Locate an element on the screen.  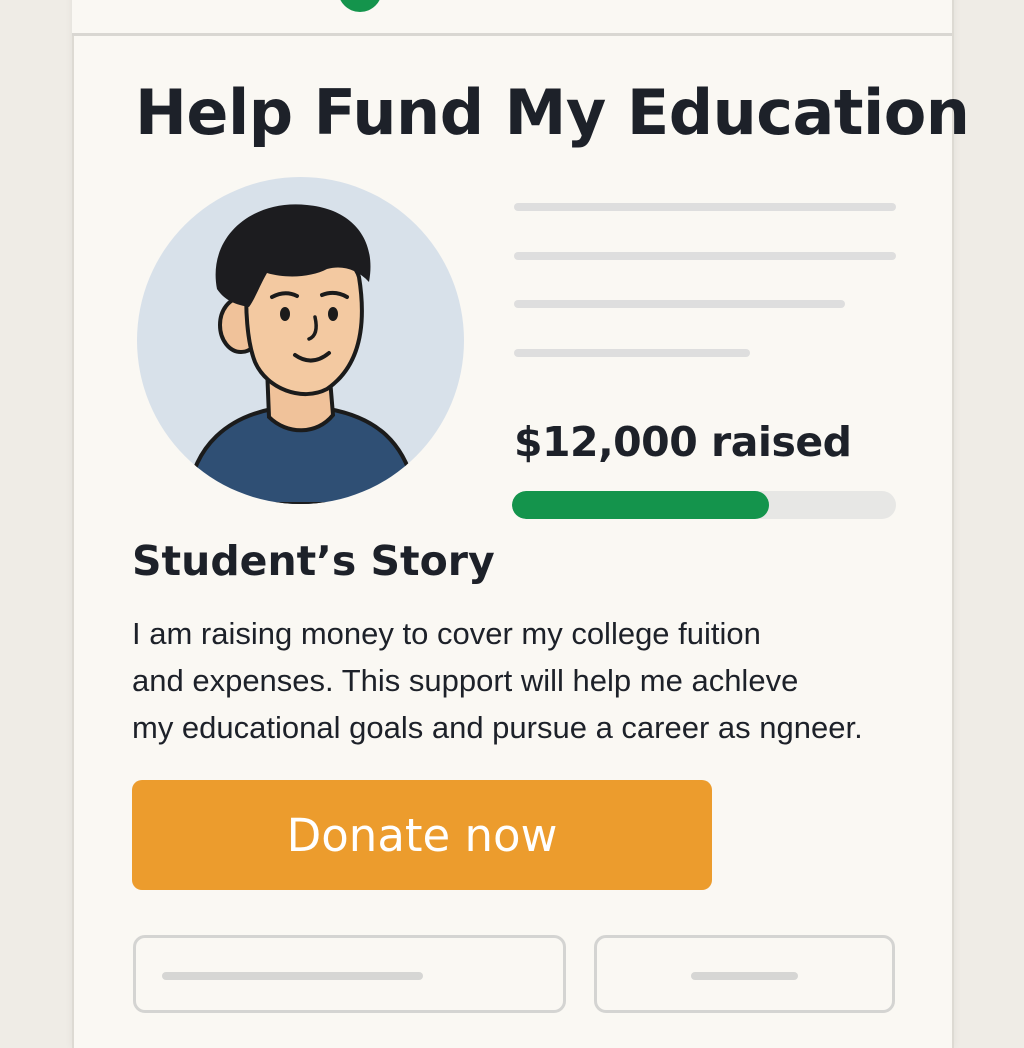
student-avatar is located at coordinates (300, 340).